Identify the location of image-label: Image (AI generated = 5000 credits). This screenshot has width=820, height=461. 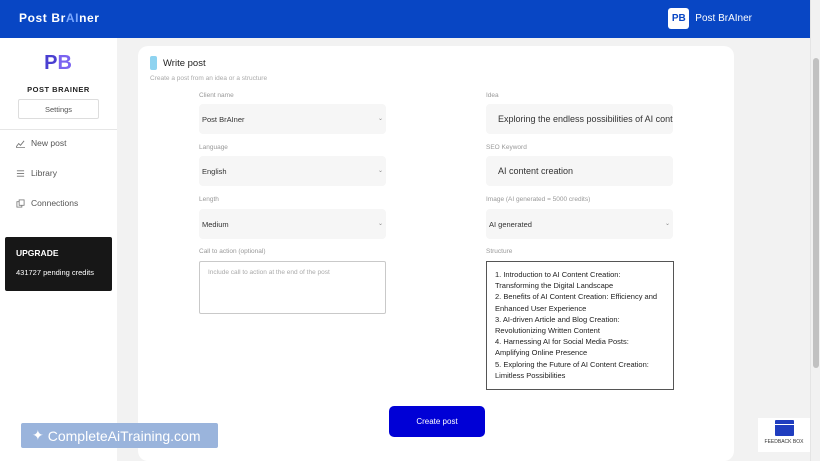
(538, 199).